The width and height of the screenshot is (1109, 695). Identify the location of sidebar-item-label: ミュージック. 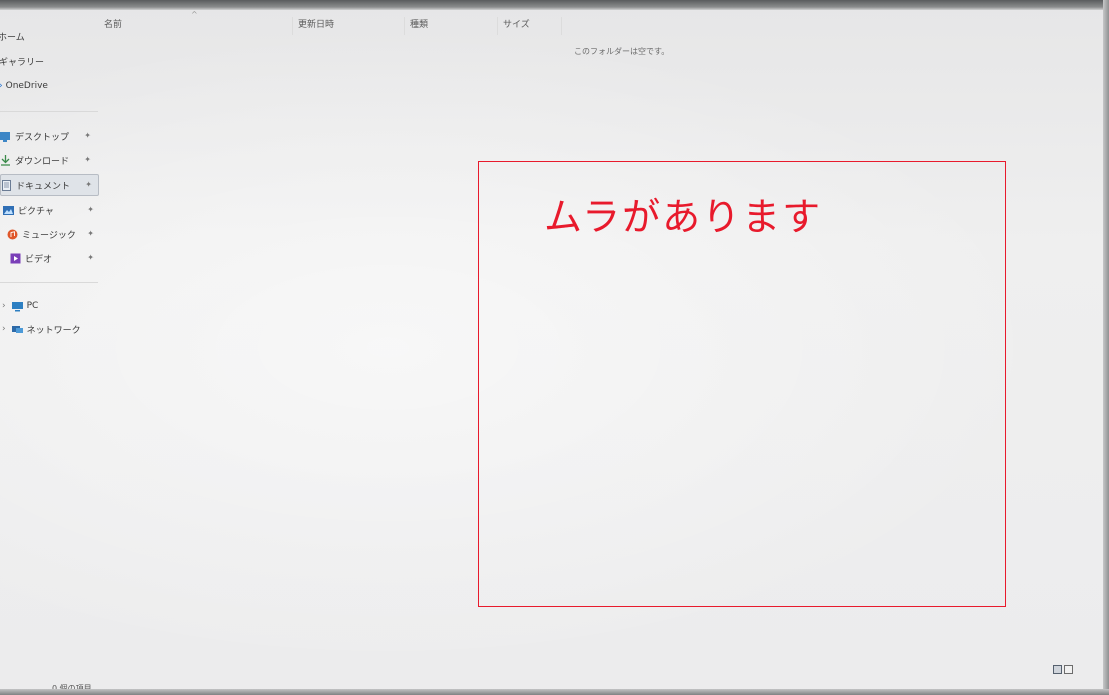
(49, 235).